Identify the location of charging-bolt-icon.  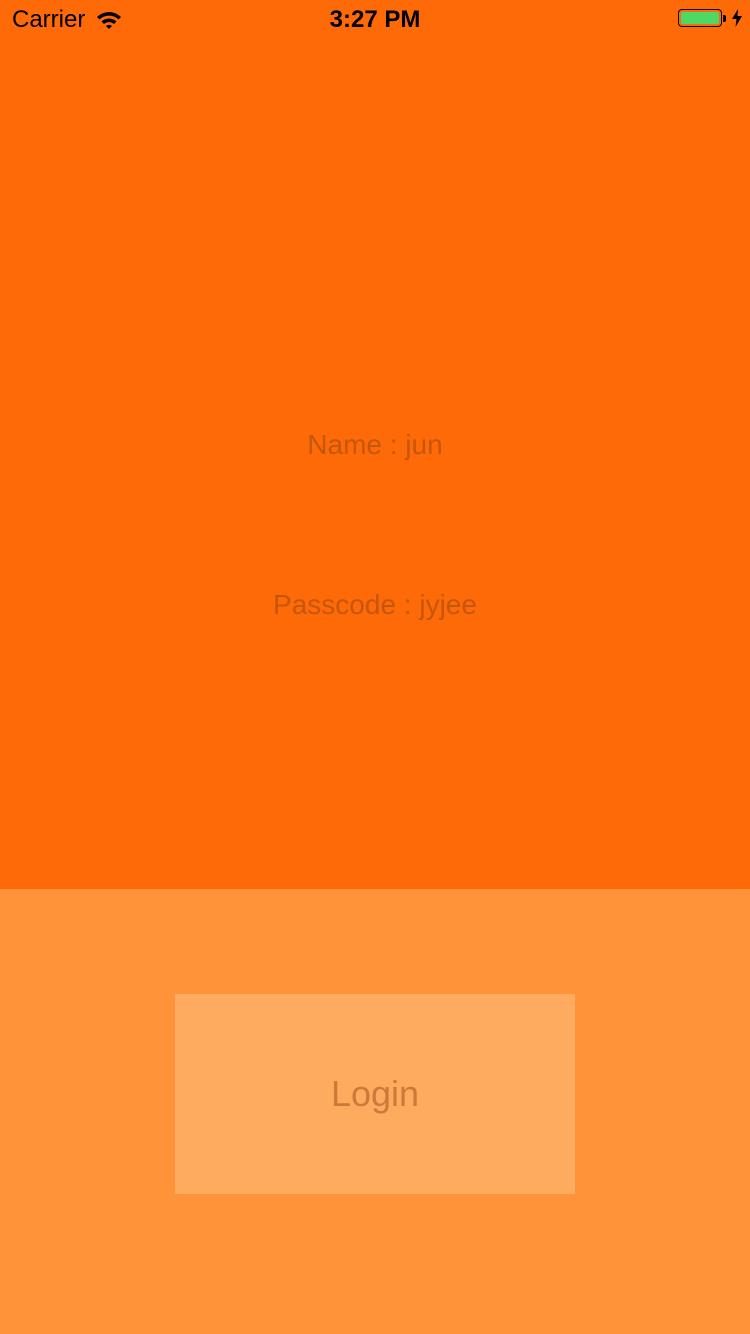
(737, 18).